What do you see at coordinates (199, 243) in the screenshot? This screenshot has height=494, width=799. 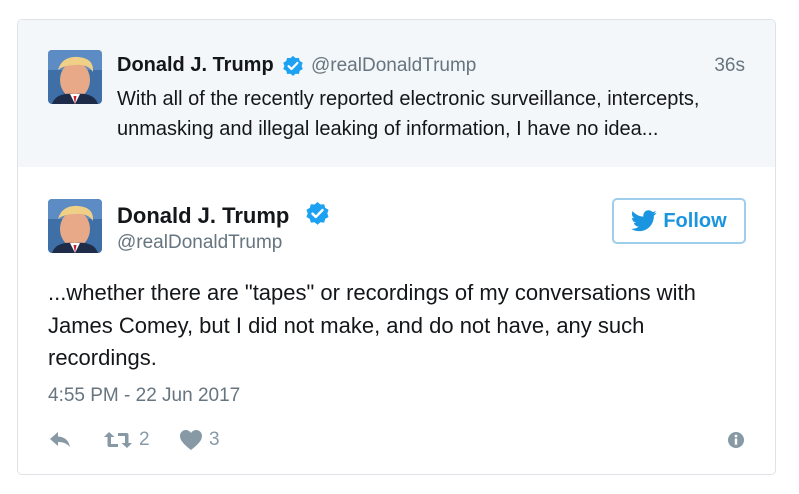 I see `author-handle: @realDonaldTrump` at bounding box center [199, 243].